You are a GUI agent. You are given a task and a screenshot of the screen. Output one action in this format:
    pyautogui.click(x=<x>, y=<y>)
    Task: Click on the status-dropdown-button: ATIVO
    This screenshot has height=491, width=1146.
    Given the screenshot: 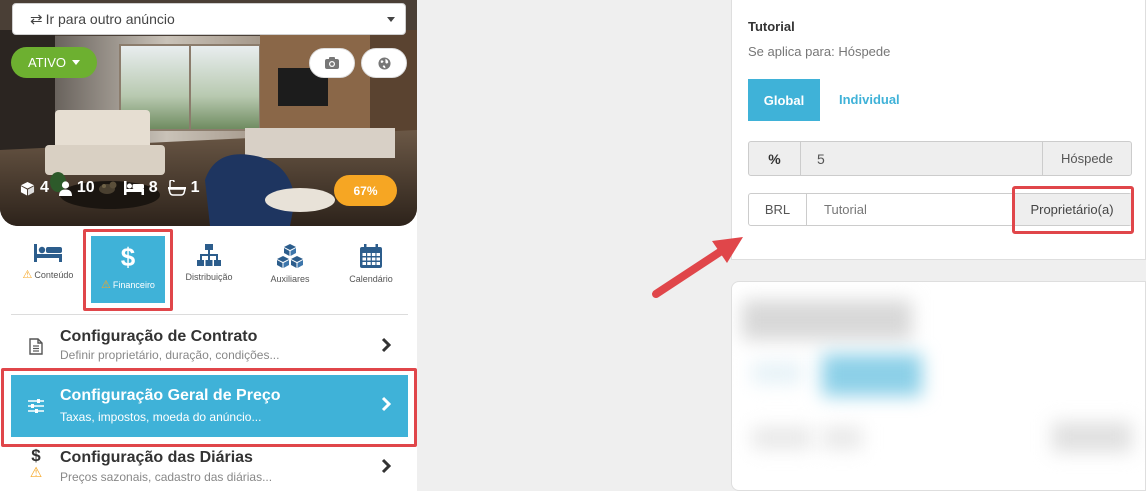 What is the action you would take?
    pyautogui.click(x=54, y=62)
    